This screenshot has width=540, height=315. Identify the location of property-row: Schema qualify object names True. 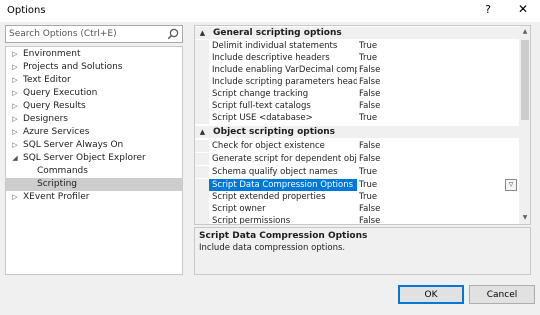
(357, 172).